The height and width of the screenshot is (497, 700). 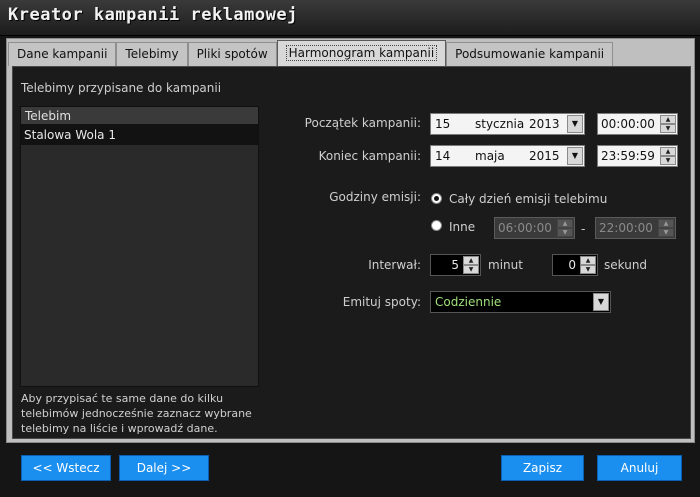 I want to click on tab-telebimy: Telebimy, so click(x=152, y=54).